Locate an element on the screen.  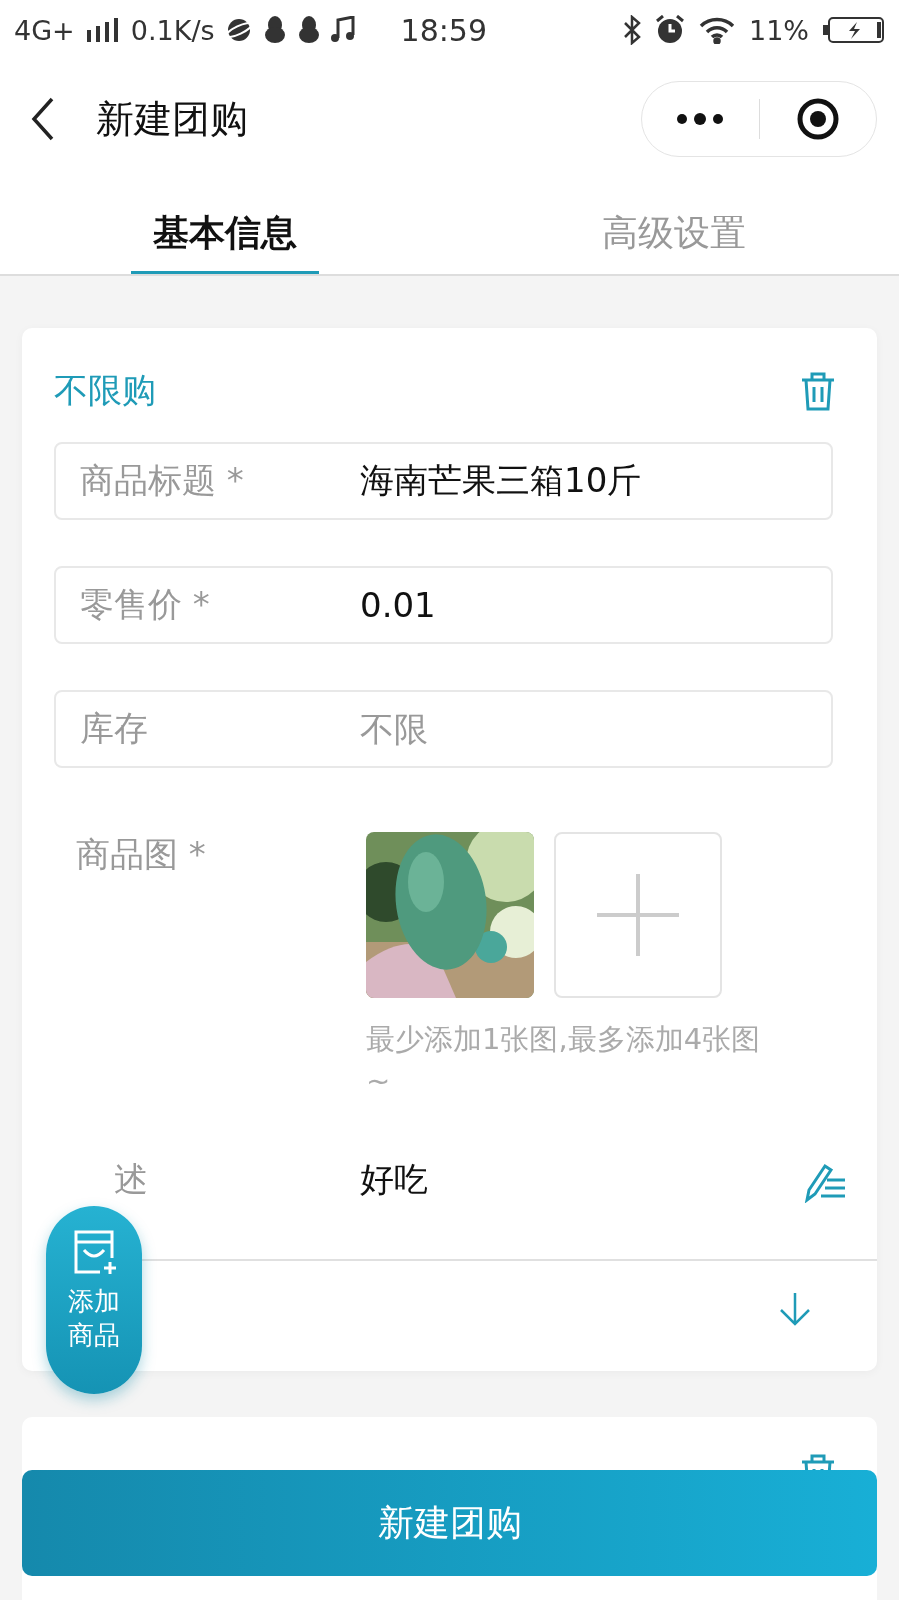
input-field: 0.01 is located at coordinates (583, 605).